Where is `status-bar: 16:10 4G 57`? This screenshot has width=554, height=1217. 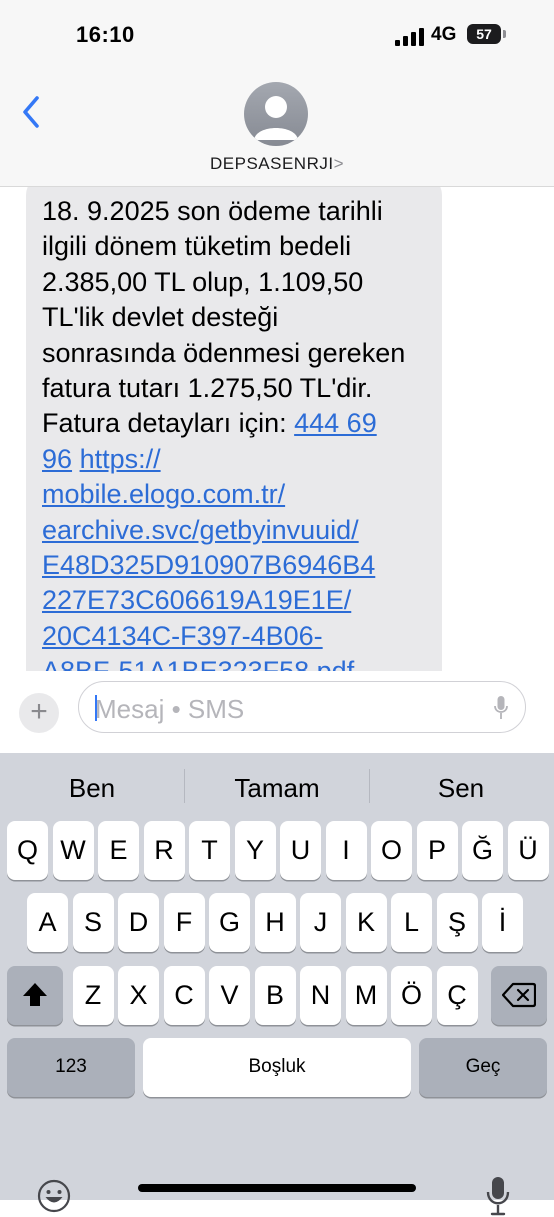
status-bar: 16:10 4G 57 is located at coordinates (277, 32).